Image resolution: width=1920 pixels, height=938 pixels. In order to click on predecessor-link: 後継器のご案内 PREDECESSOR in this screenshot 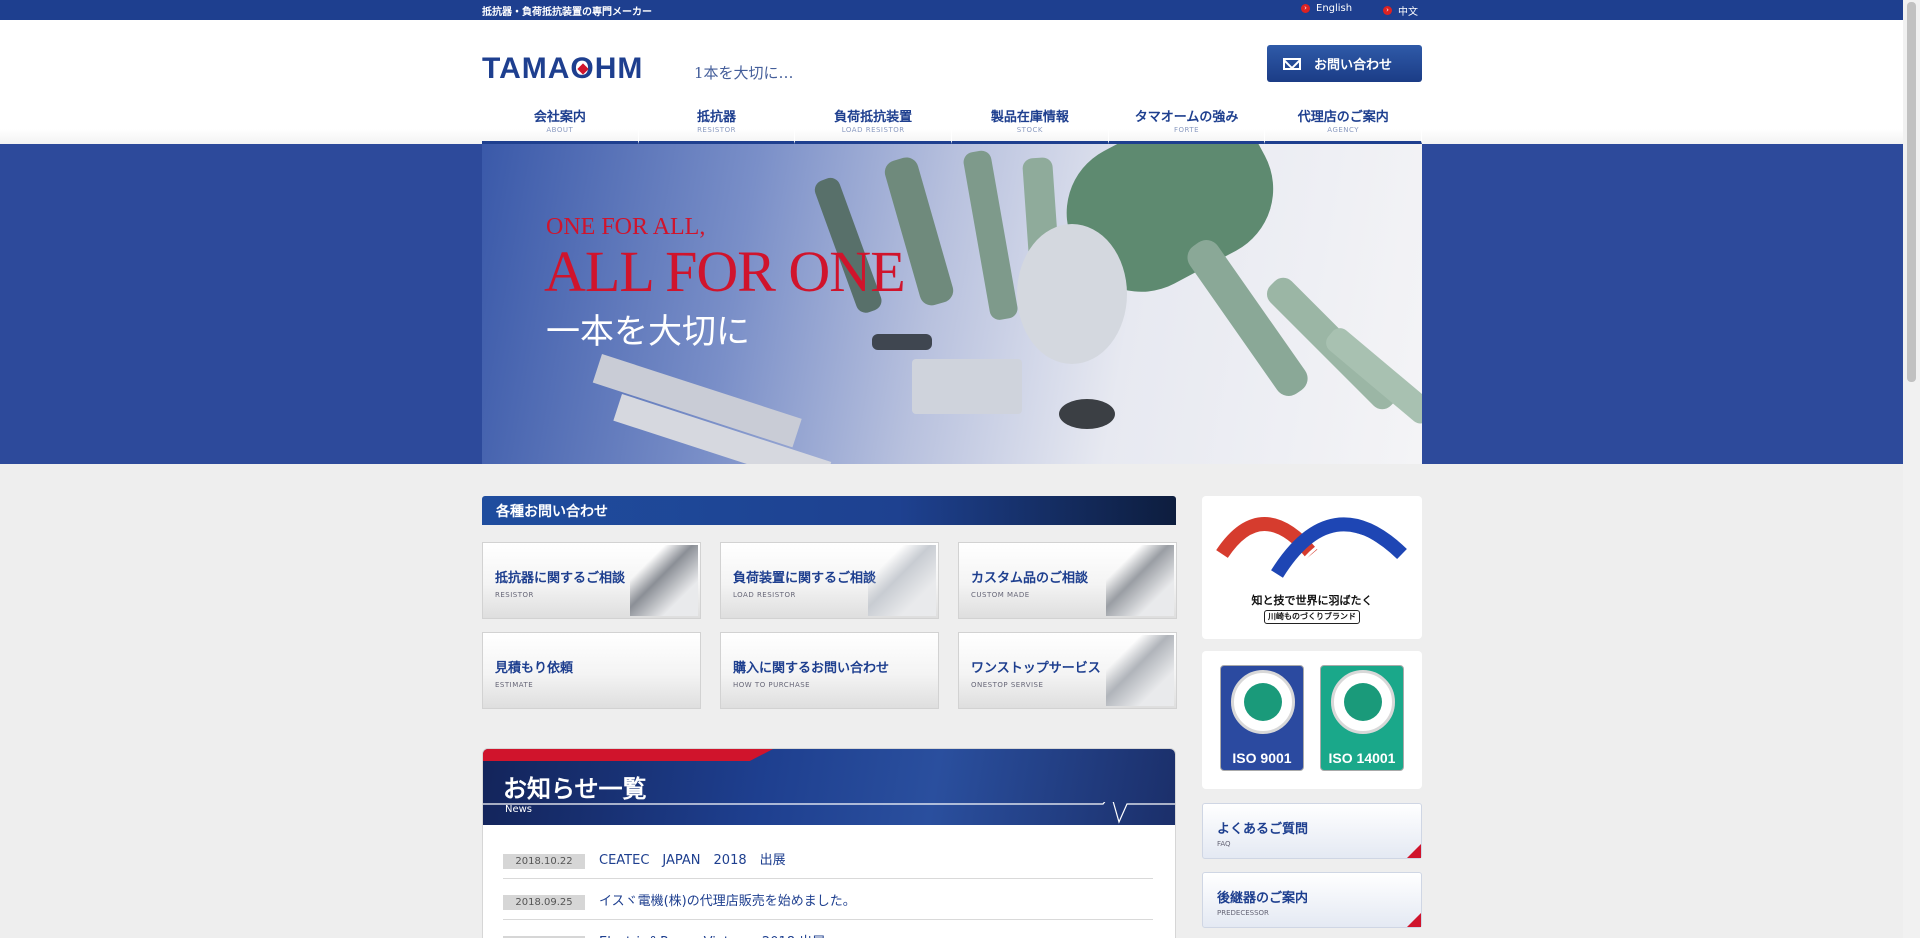, I will do `click(1312, 900)`.